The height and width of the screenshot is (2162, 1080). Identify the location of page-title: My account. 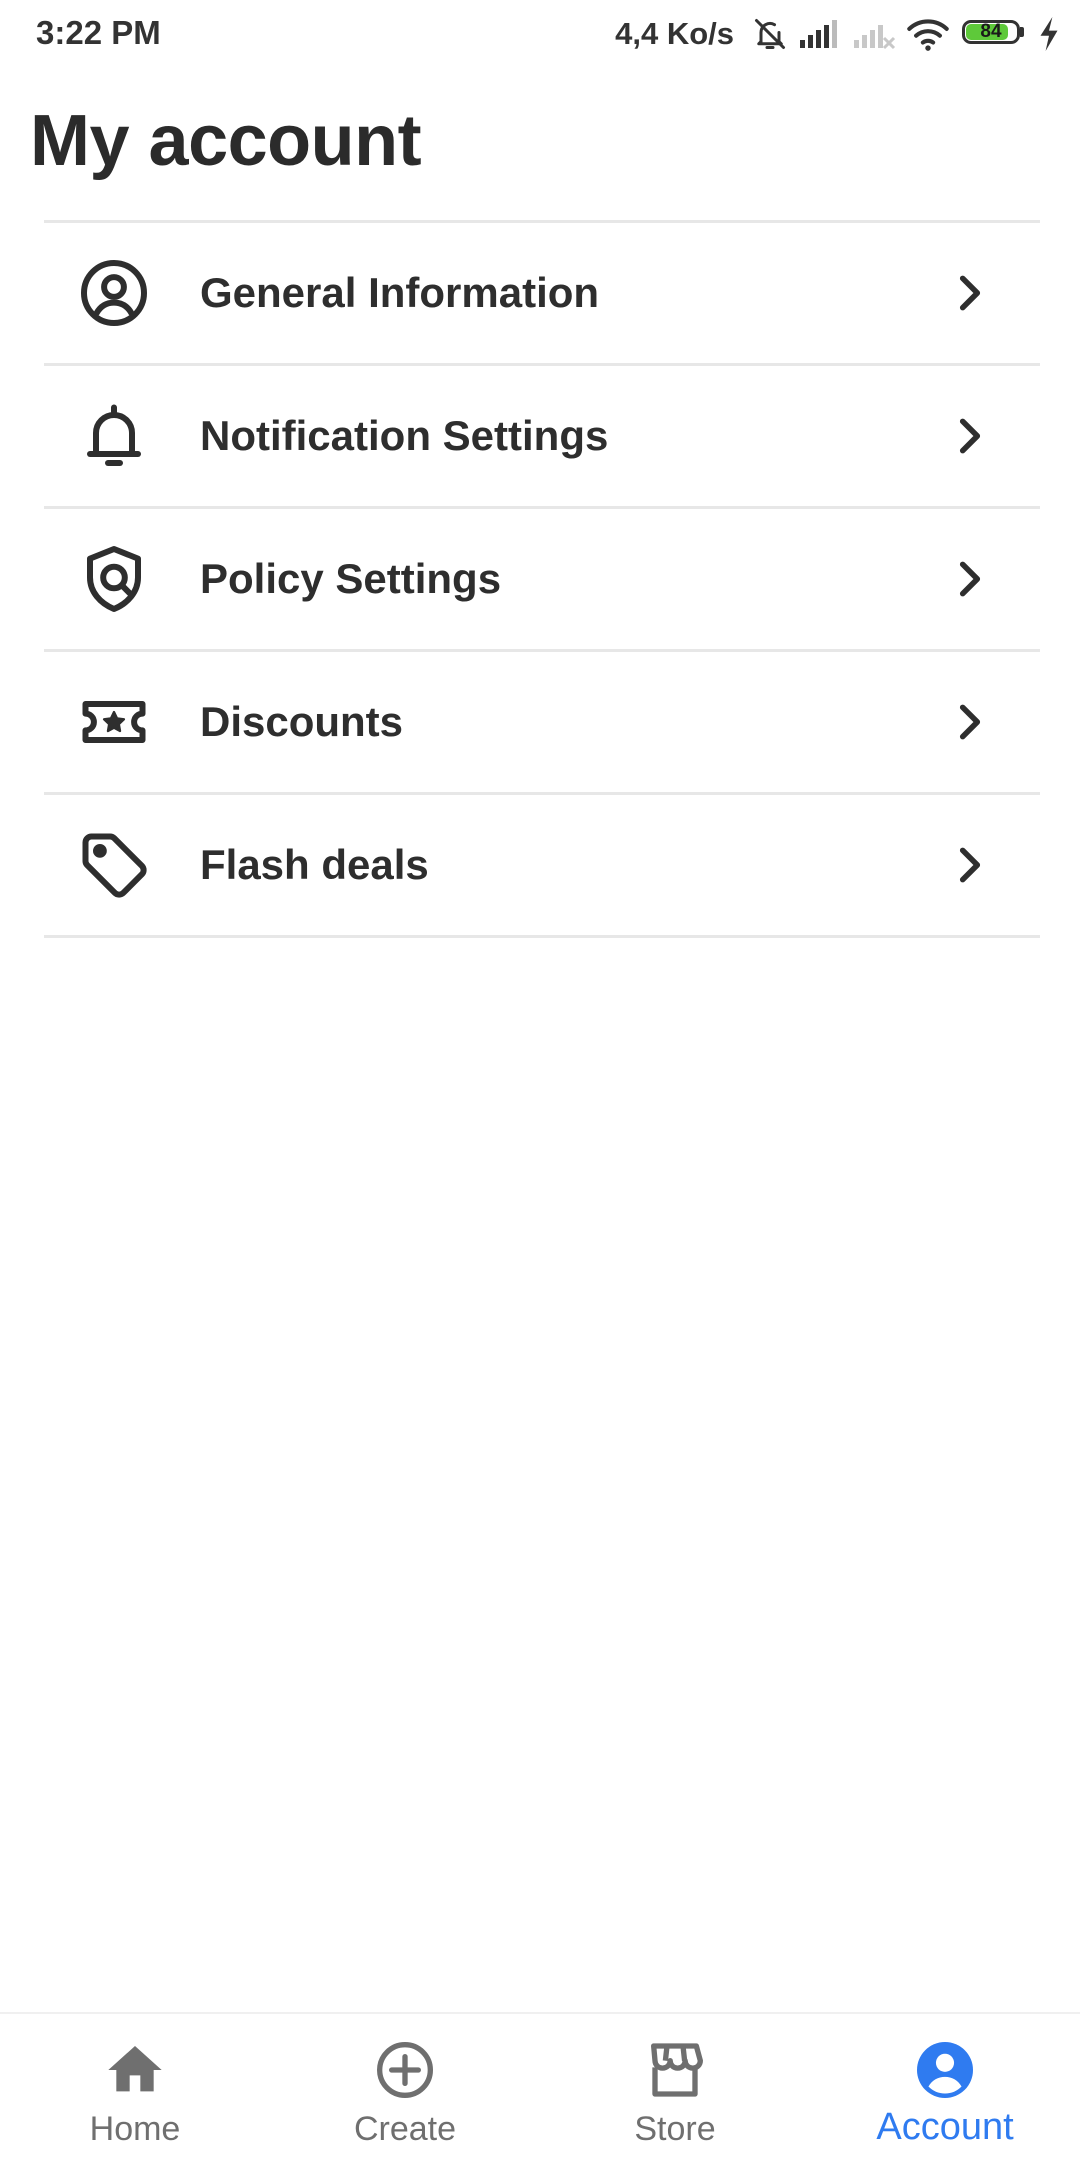
(226, 141).